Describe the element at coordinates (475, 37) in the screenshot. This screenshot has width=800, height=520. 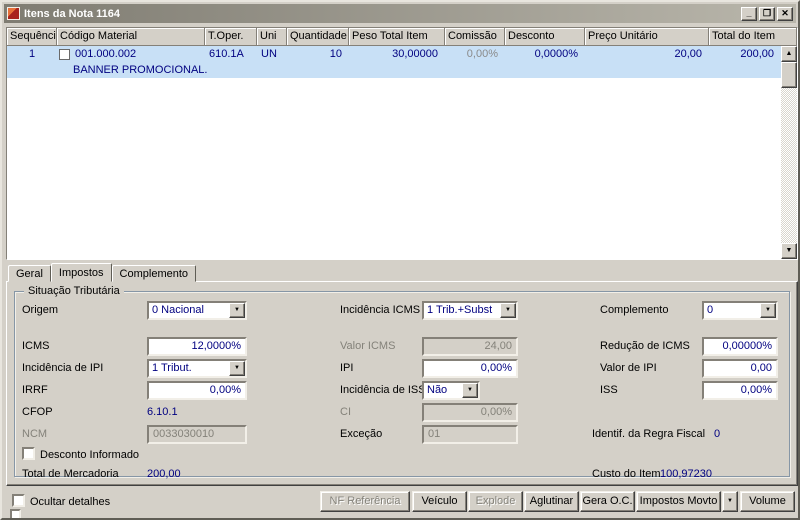
I see `column-header-comissao: Comissão` at that location.